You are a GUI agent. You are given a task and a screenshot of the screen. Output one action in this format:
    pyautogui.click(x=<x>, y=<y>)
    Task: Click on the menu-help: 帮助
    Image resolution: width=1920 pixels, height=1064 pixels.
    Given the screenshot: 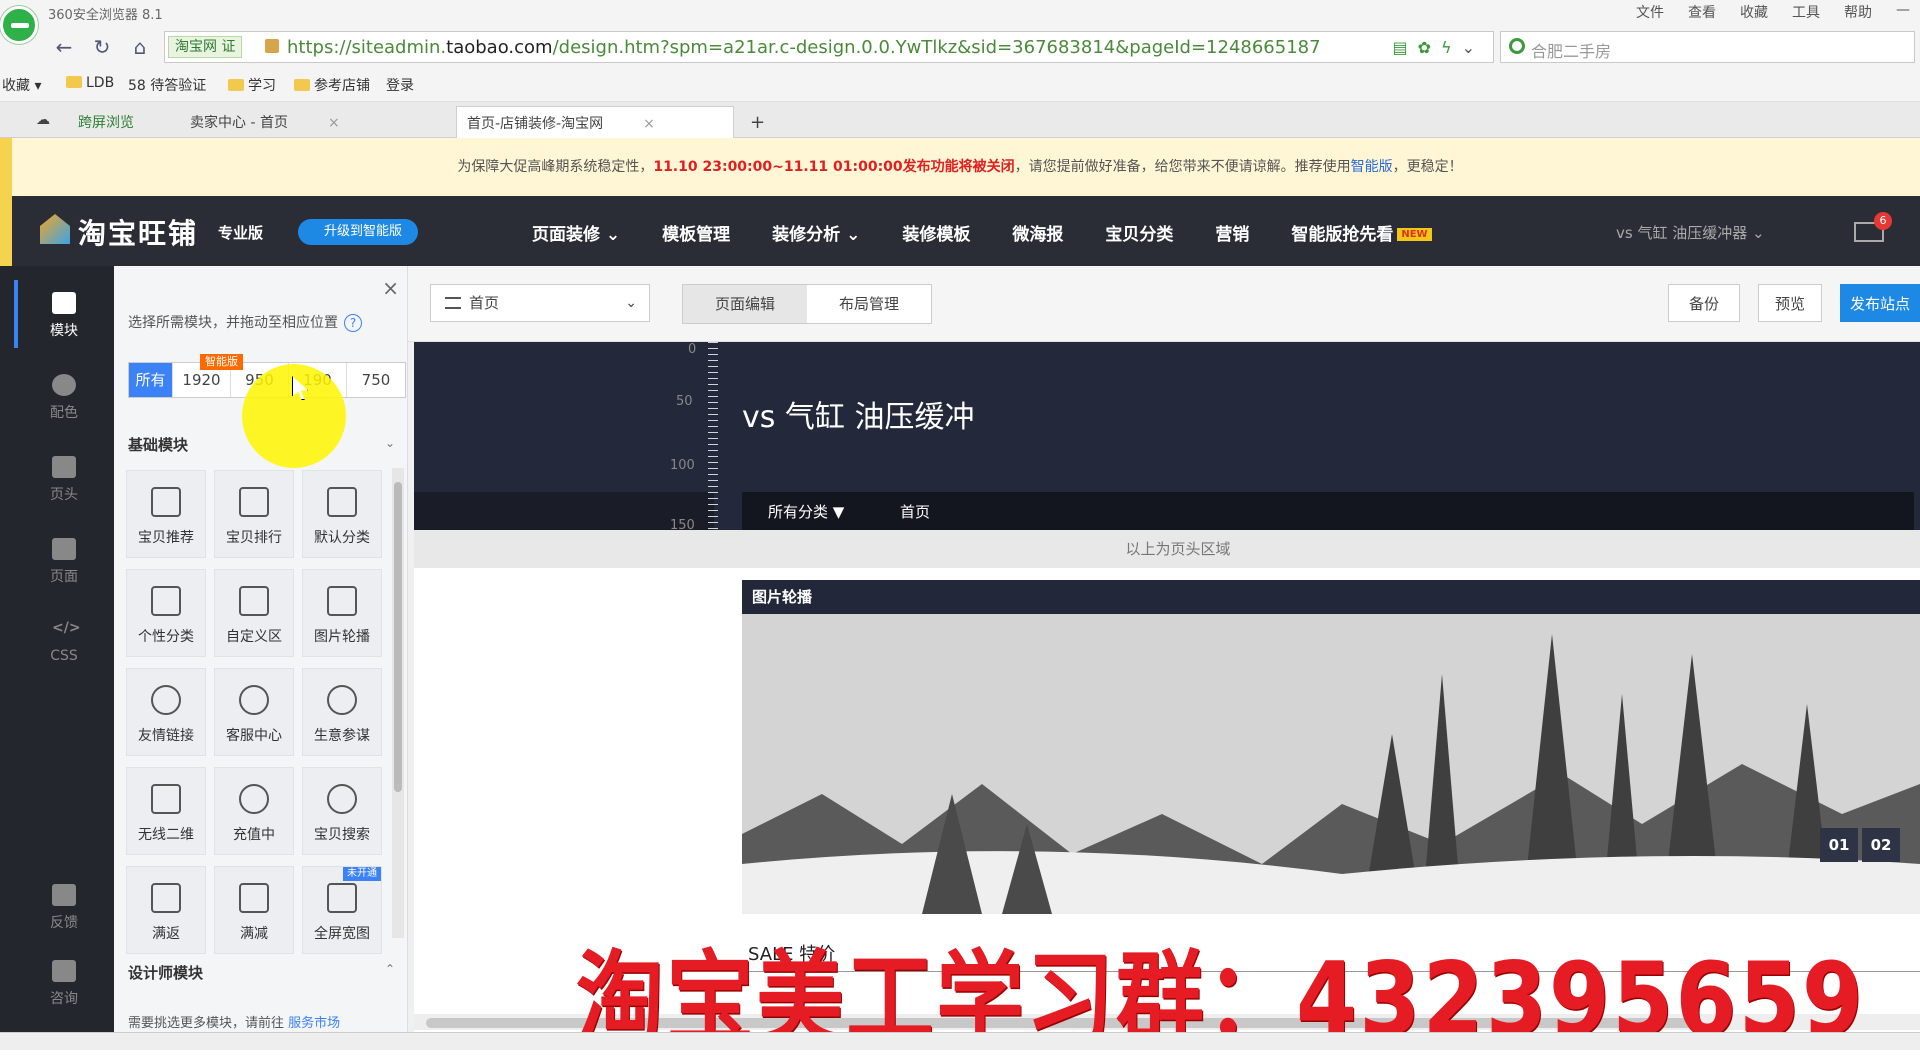 What is the action you would take?
    pyautogui.click(x=1858, y=12)
    